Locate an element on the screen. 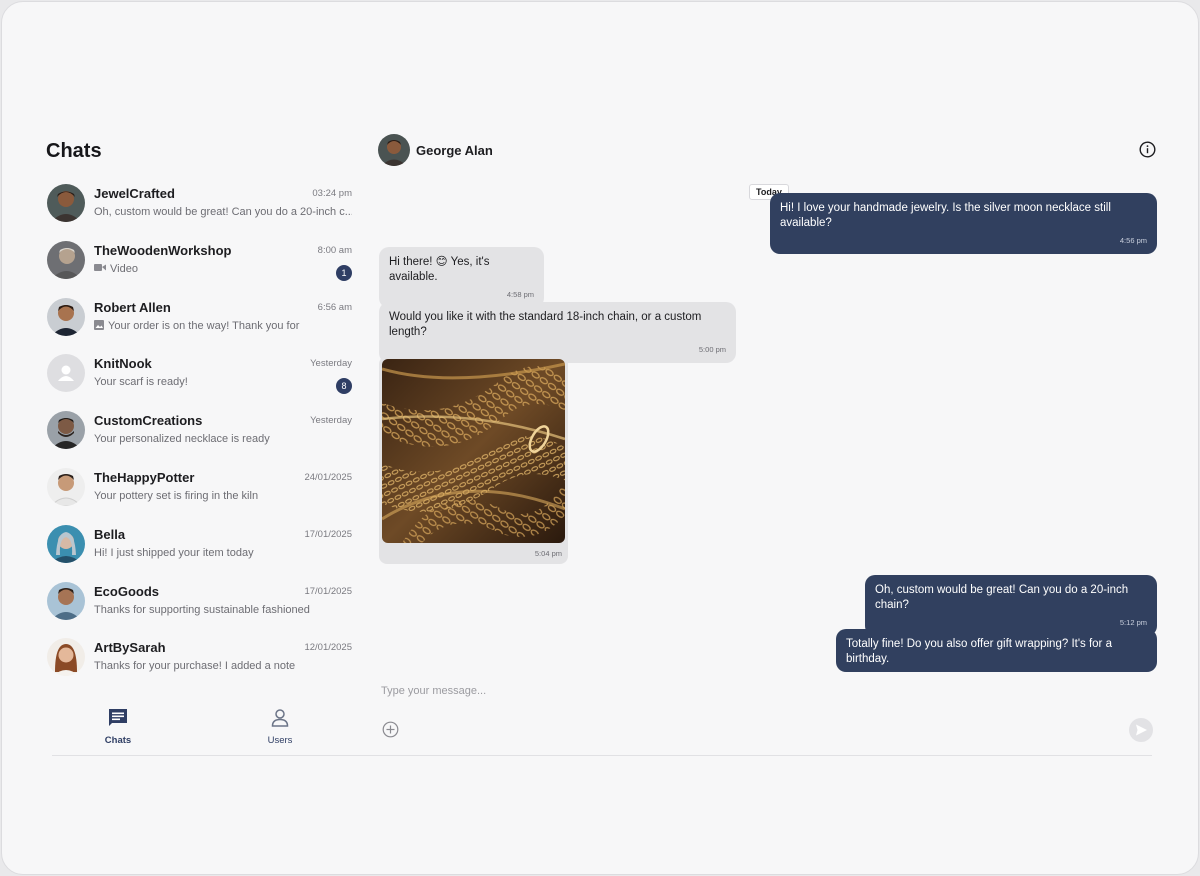 The image size is (1200, 876). chat-preview: Hi! I just shipped your item today is located at coordinates (223, 553).